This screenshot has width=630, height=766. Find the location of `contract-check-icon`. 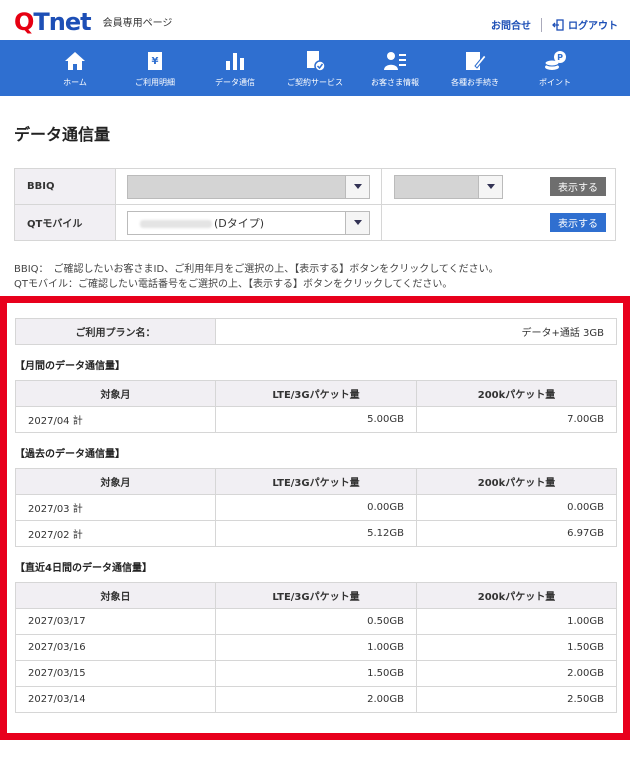

contract-check-icon is located at coordinates (316, 61).